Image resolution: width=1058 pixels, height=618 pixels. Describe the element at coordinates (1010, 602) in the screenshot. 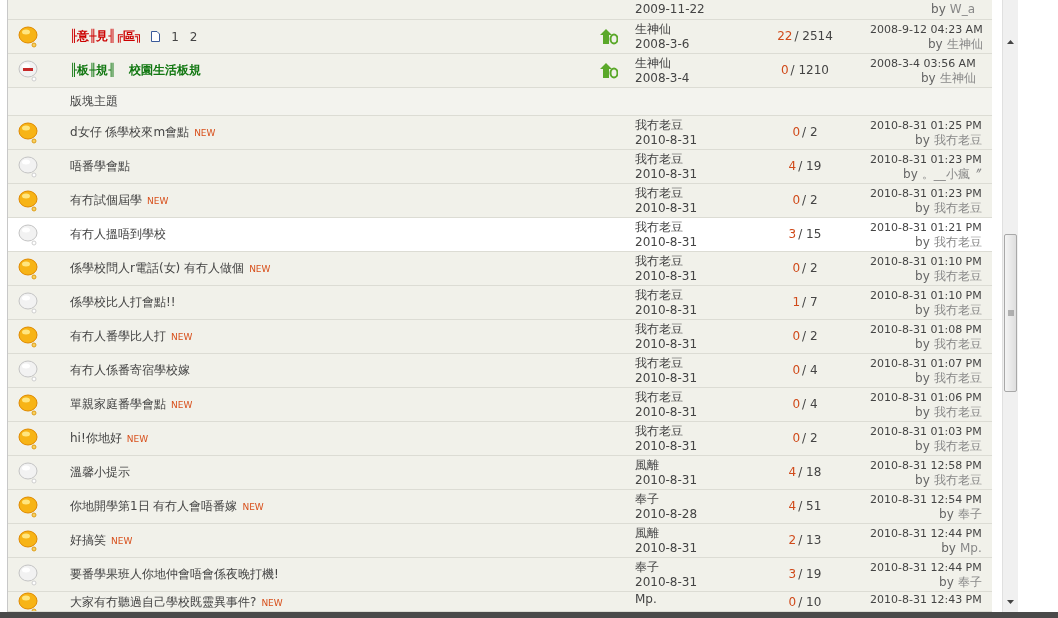

I see `down-arrow-icon` at that location.